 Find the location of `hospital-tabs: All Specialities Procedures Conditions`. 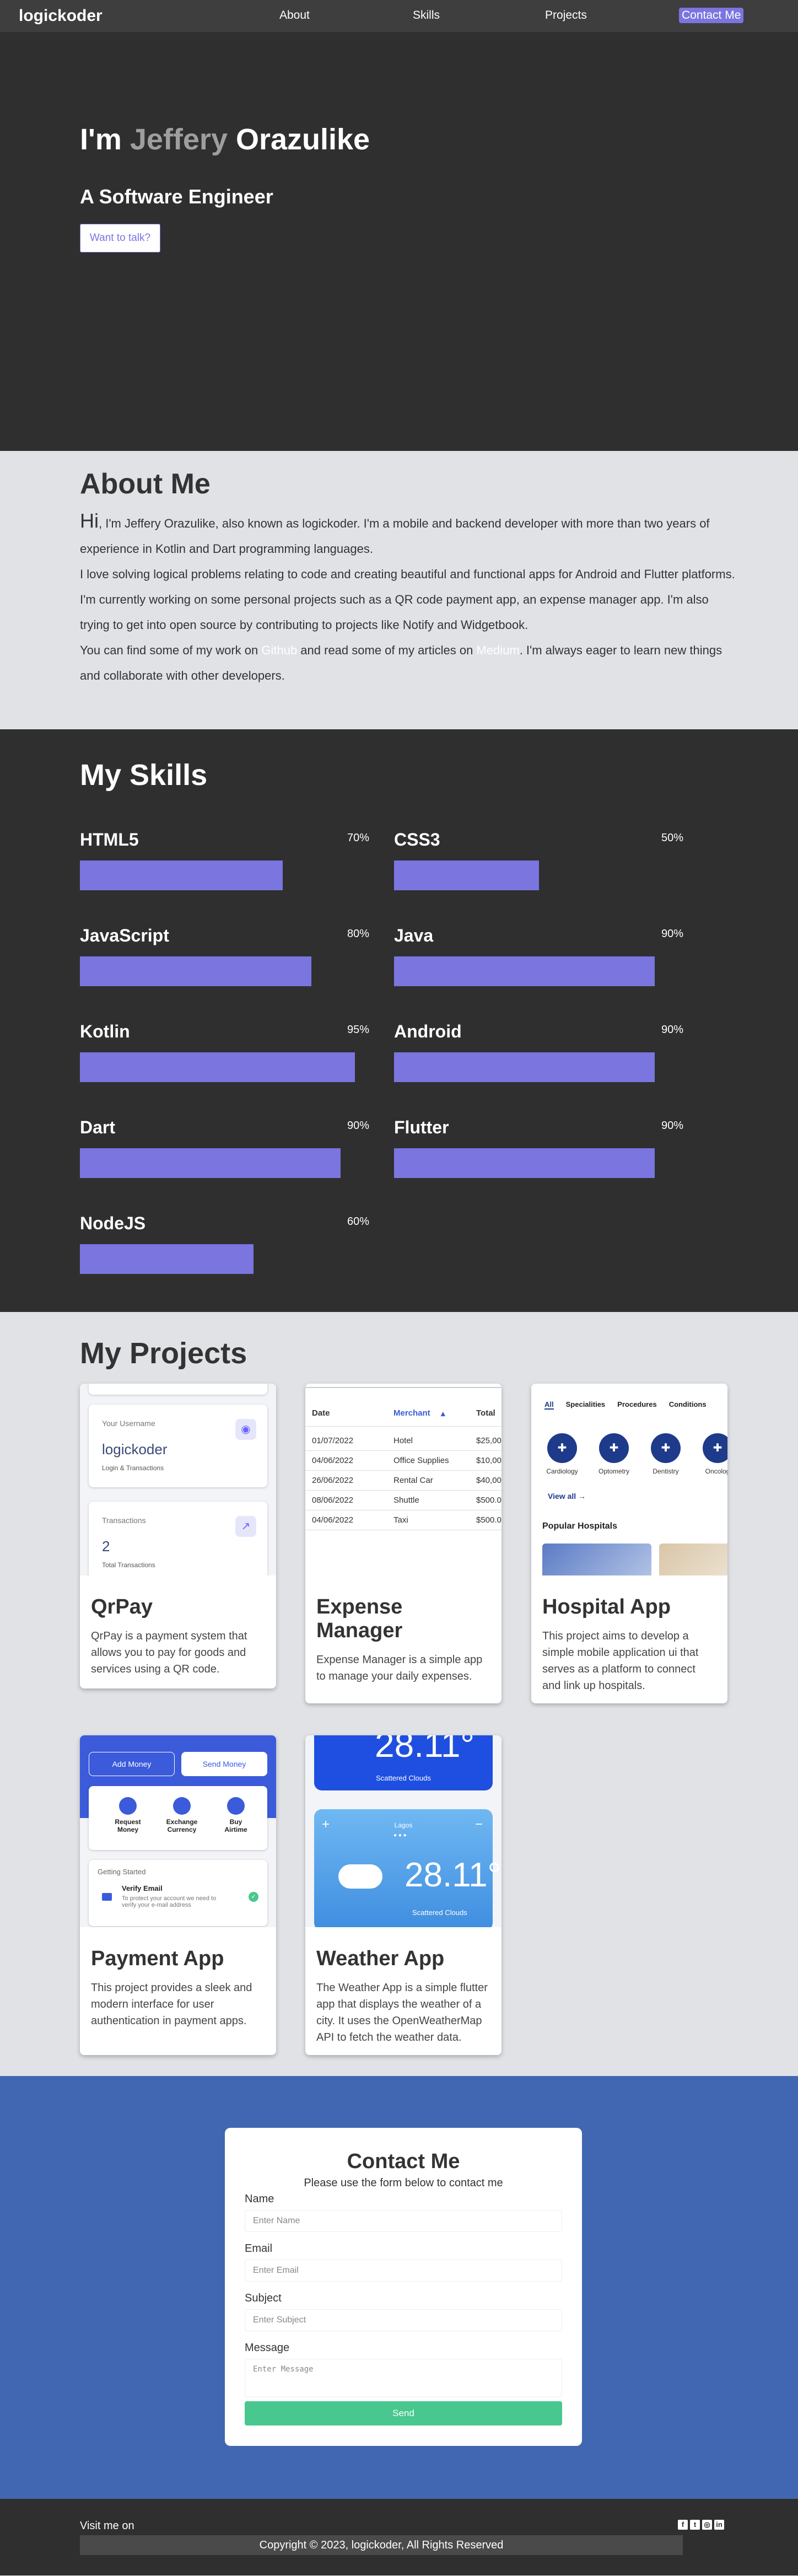

hospital-tabs: All Specialities Procedures Conditions is located at coordinates (625, 1405).